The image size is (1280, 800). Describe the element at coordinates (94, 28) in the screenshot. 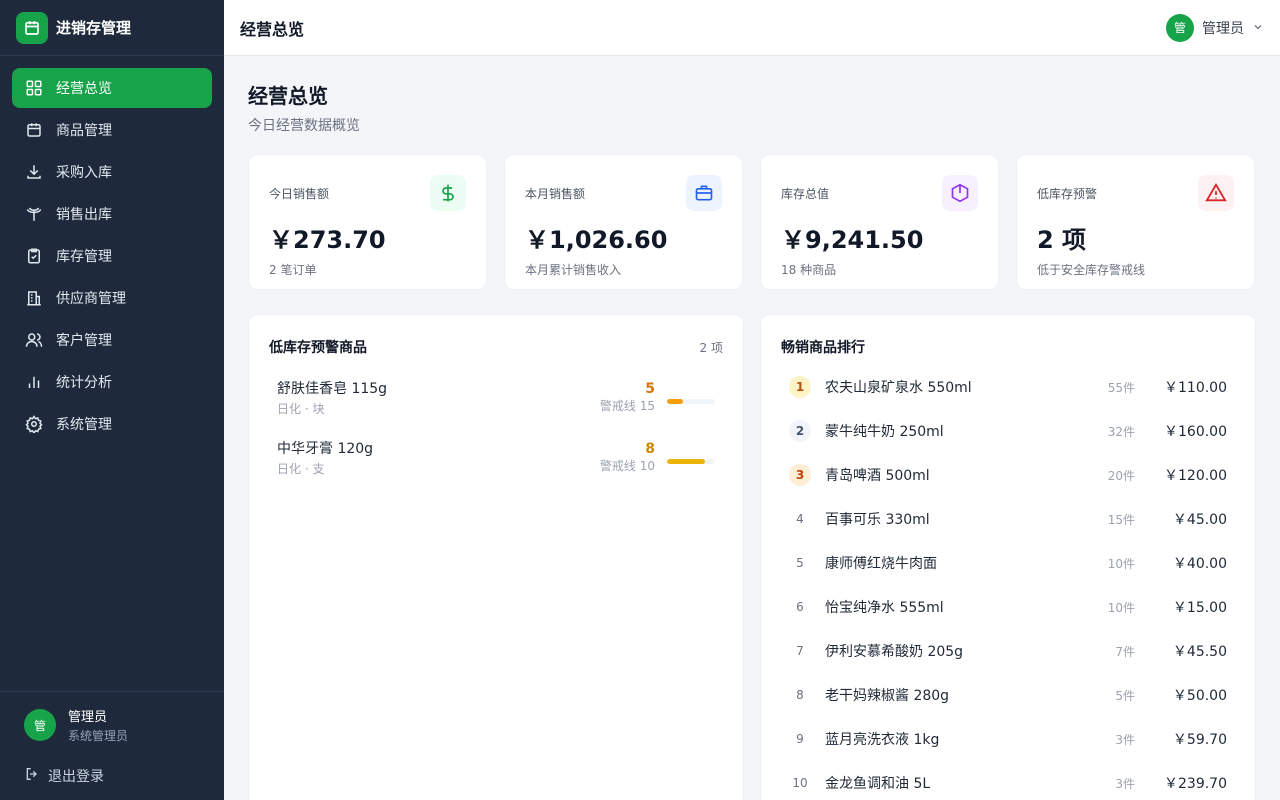

I see `app-title: 进销存管理` at that location.